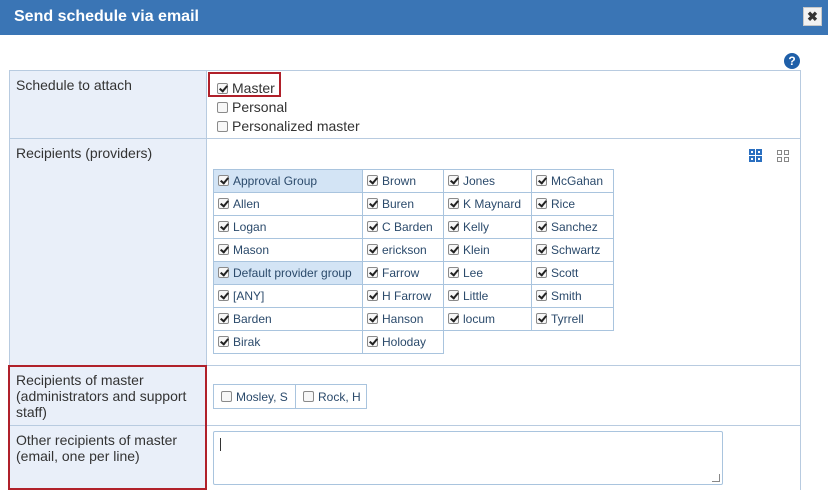 The image size is (828, 490). Describe the element at coordinates (108, 104) in the screenshot. I see `schedule-label: Schedule to attach` at that location.